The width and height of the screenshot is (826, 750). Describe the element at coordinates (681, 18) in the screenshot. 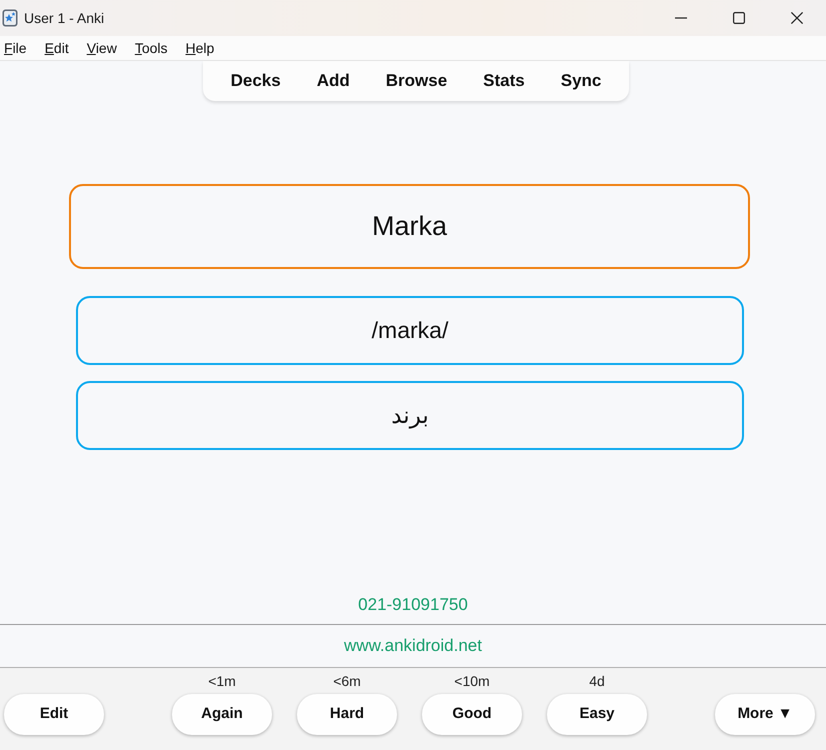

I see `minimize-icon` at that location.